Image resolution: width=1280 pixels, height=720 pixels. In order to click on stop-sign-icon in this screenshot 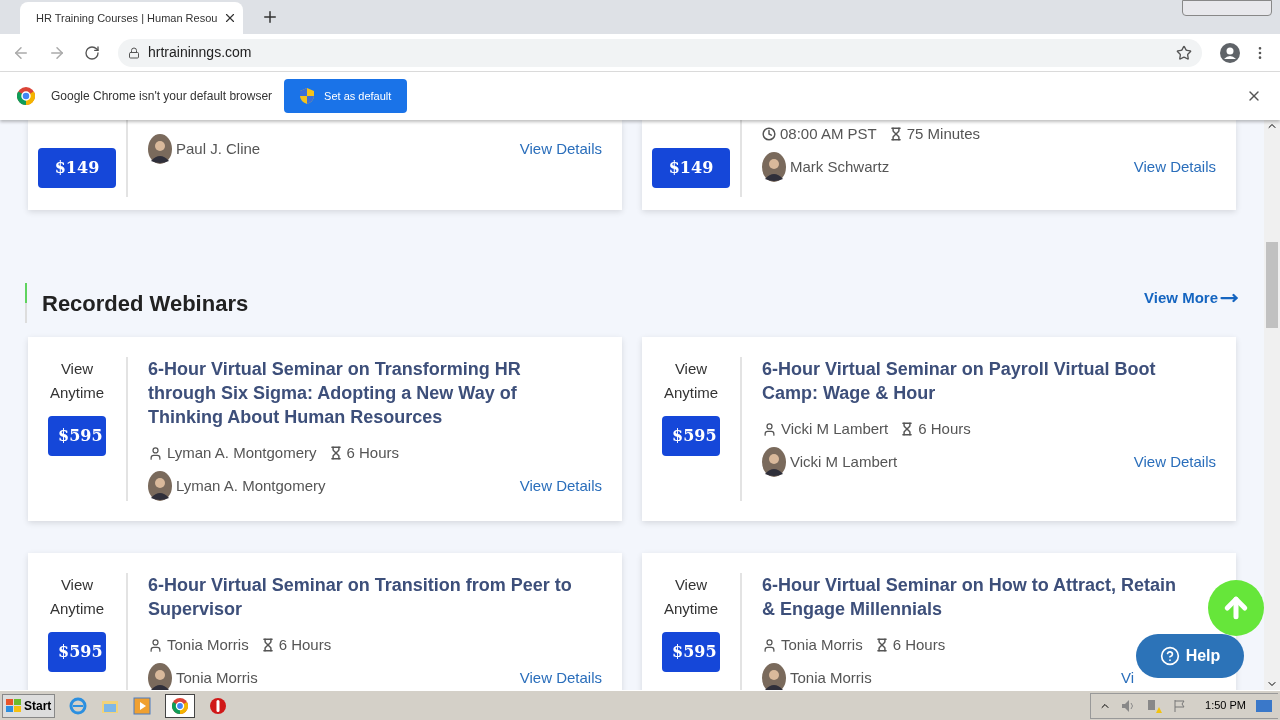, I will do `click(218, 705)`.